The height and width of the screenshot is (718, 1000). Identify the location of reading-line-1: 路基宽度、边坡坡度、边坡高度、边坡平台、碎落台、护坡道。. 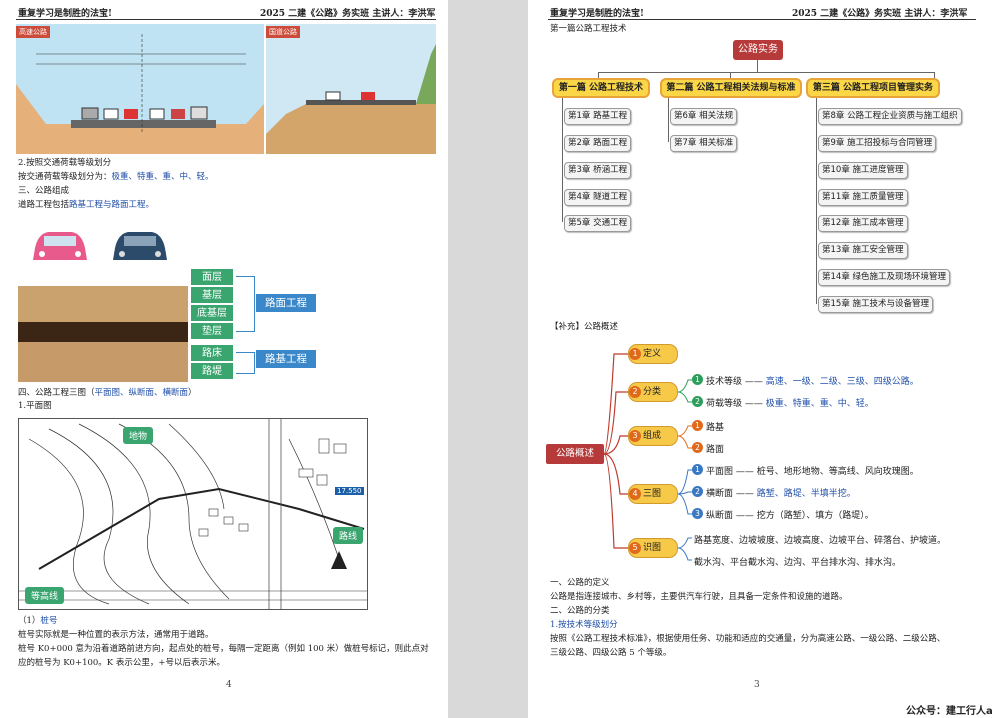
(820, 541).